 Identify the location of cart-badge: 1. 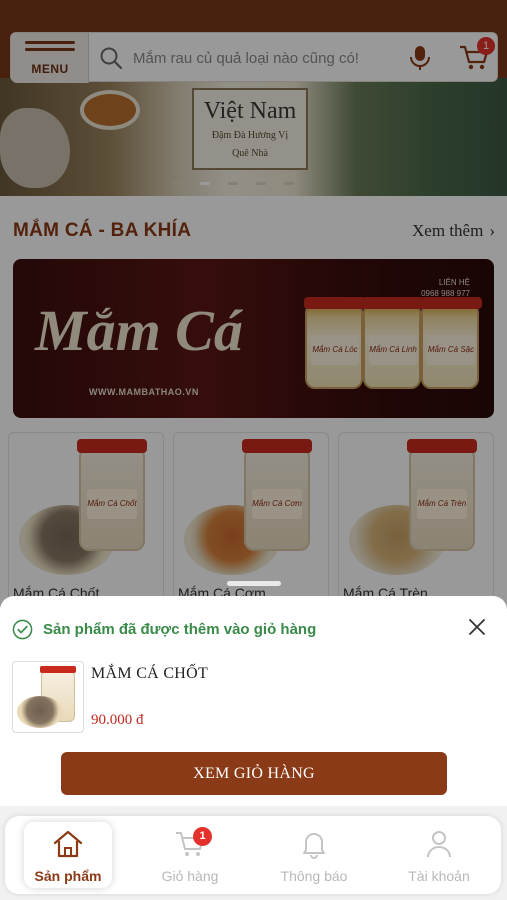
(202, 836).